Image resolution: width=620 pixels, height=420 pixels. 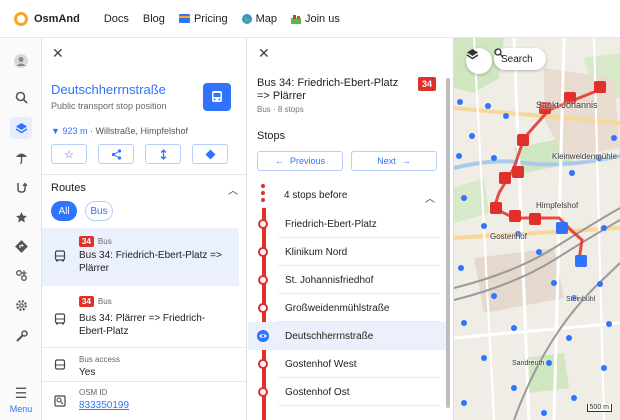 I want to click on osm-id-link: 833350199, so click(x=104, y=405).